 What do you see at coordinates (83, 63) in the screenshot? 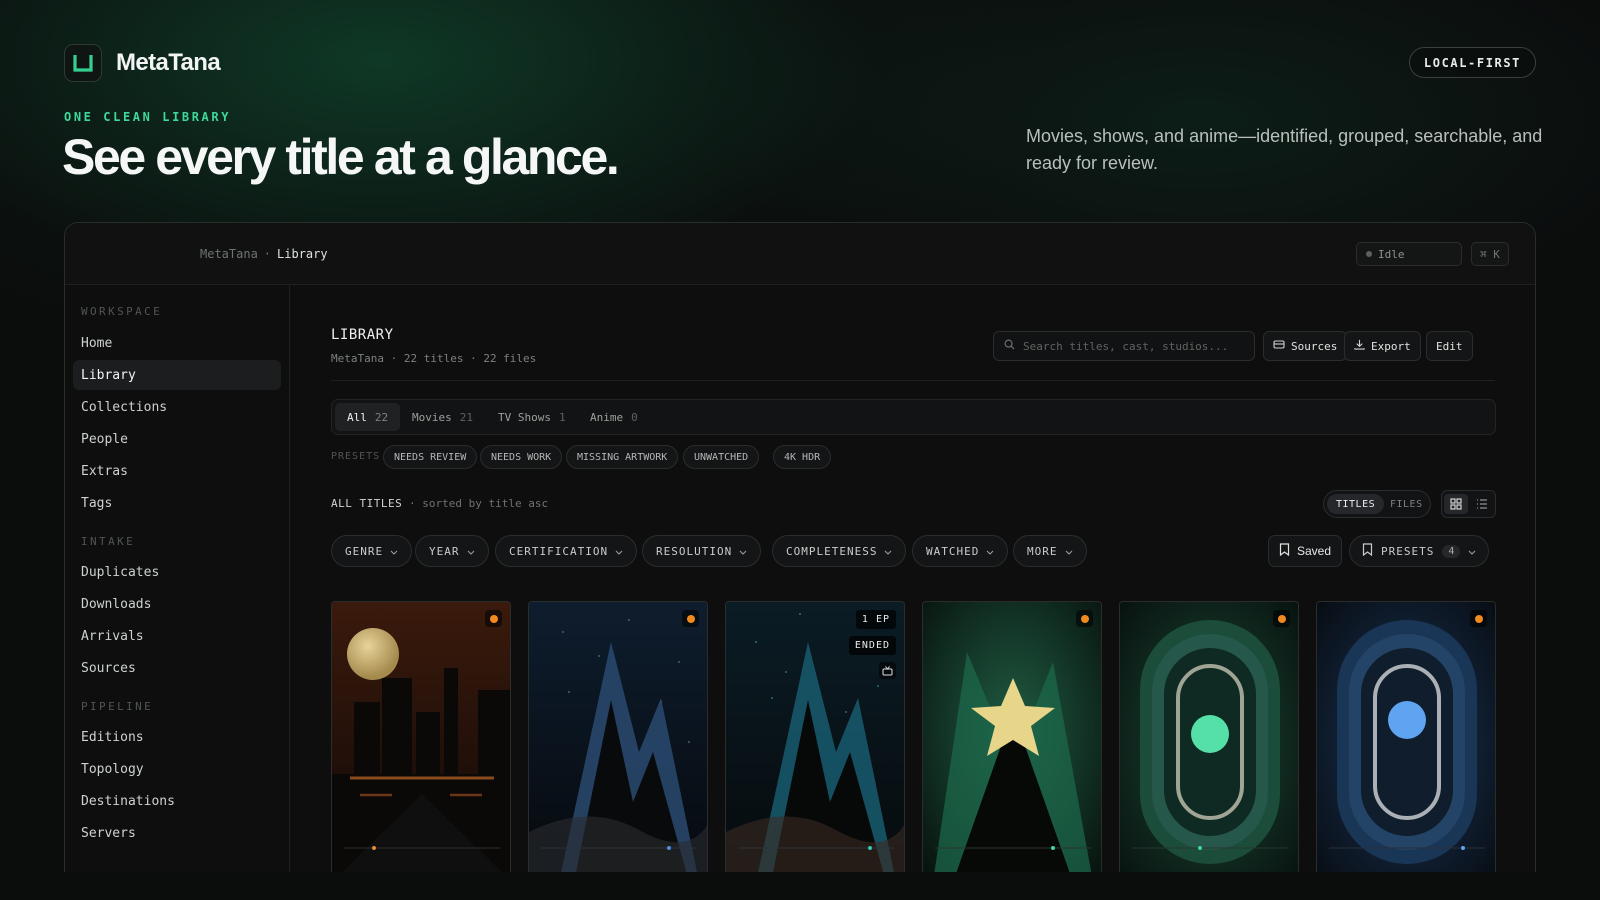
I see `metatana-logo-icon` at bounding box center [83, 63].